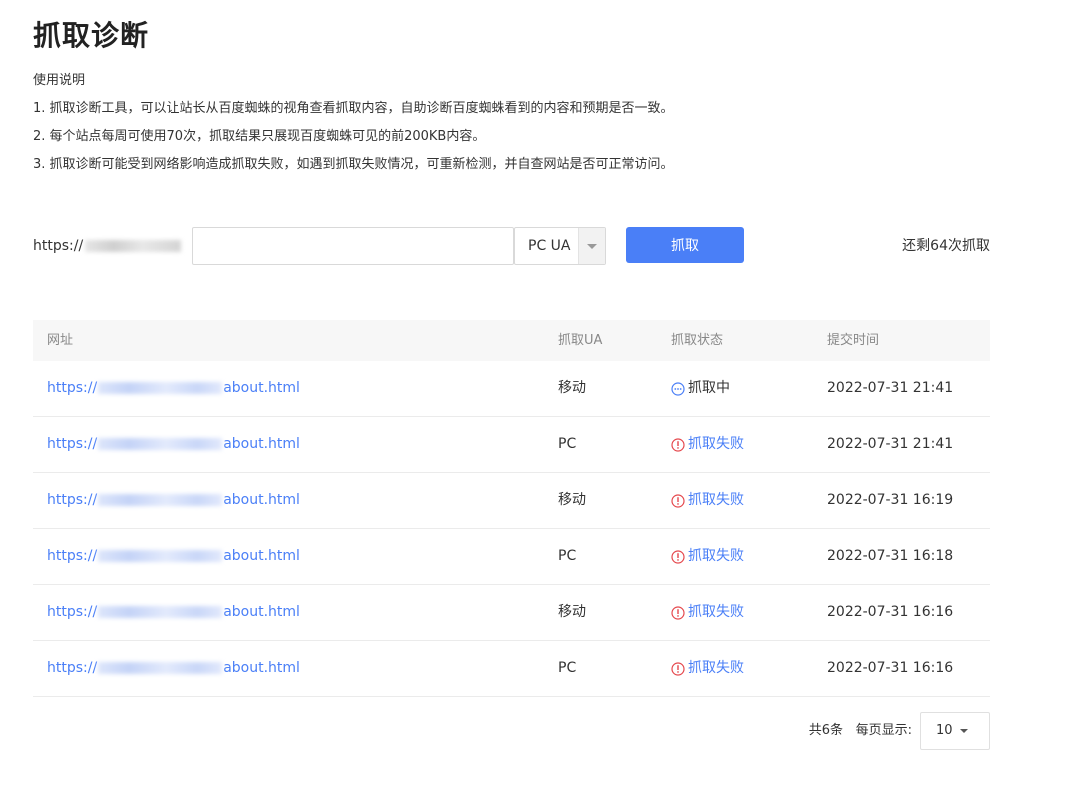 The width and height of the screenshot is (1083, 801). What do you see at coordinates (511, 340) in the screenshot?
I see `table-header: 网址 抓取UA 抓取状态 提交时间` at bounding box center [511, 340].